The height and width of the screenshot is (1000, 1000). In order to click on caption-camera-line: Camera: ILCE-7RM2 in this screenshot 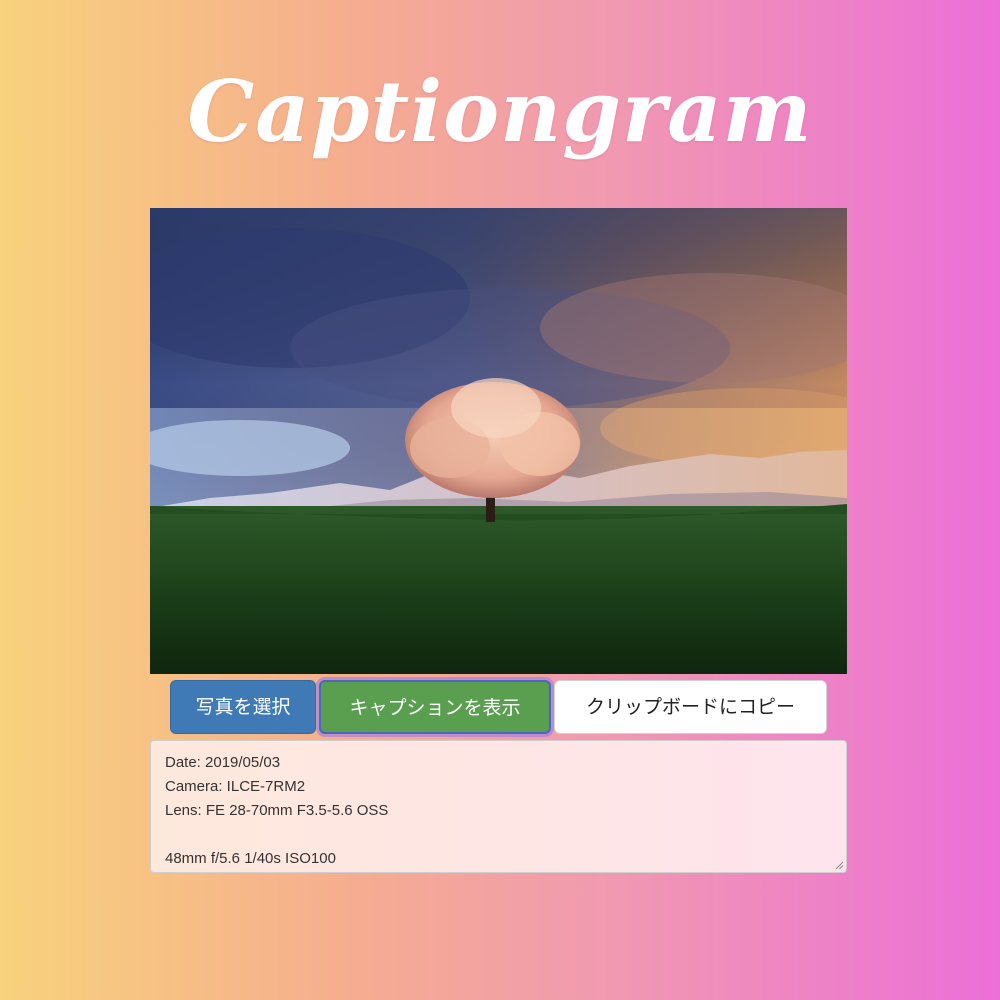, I will do `click(235, 786)`.